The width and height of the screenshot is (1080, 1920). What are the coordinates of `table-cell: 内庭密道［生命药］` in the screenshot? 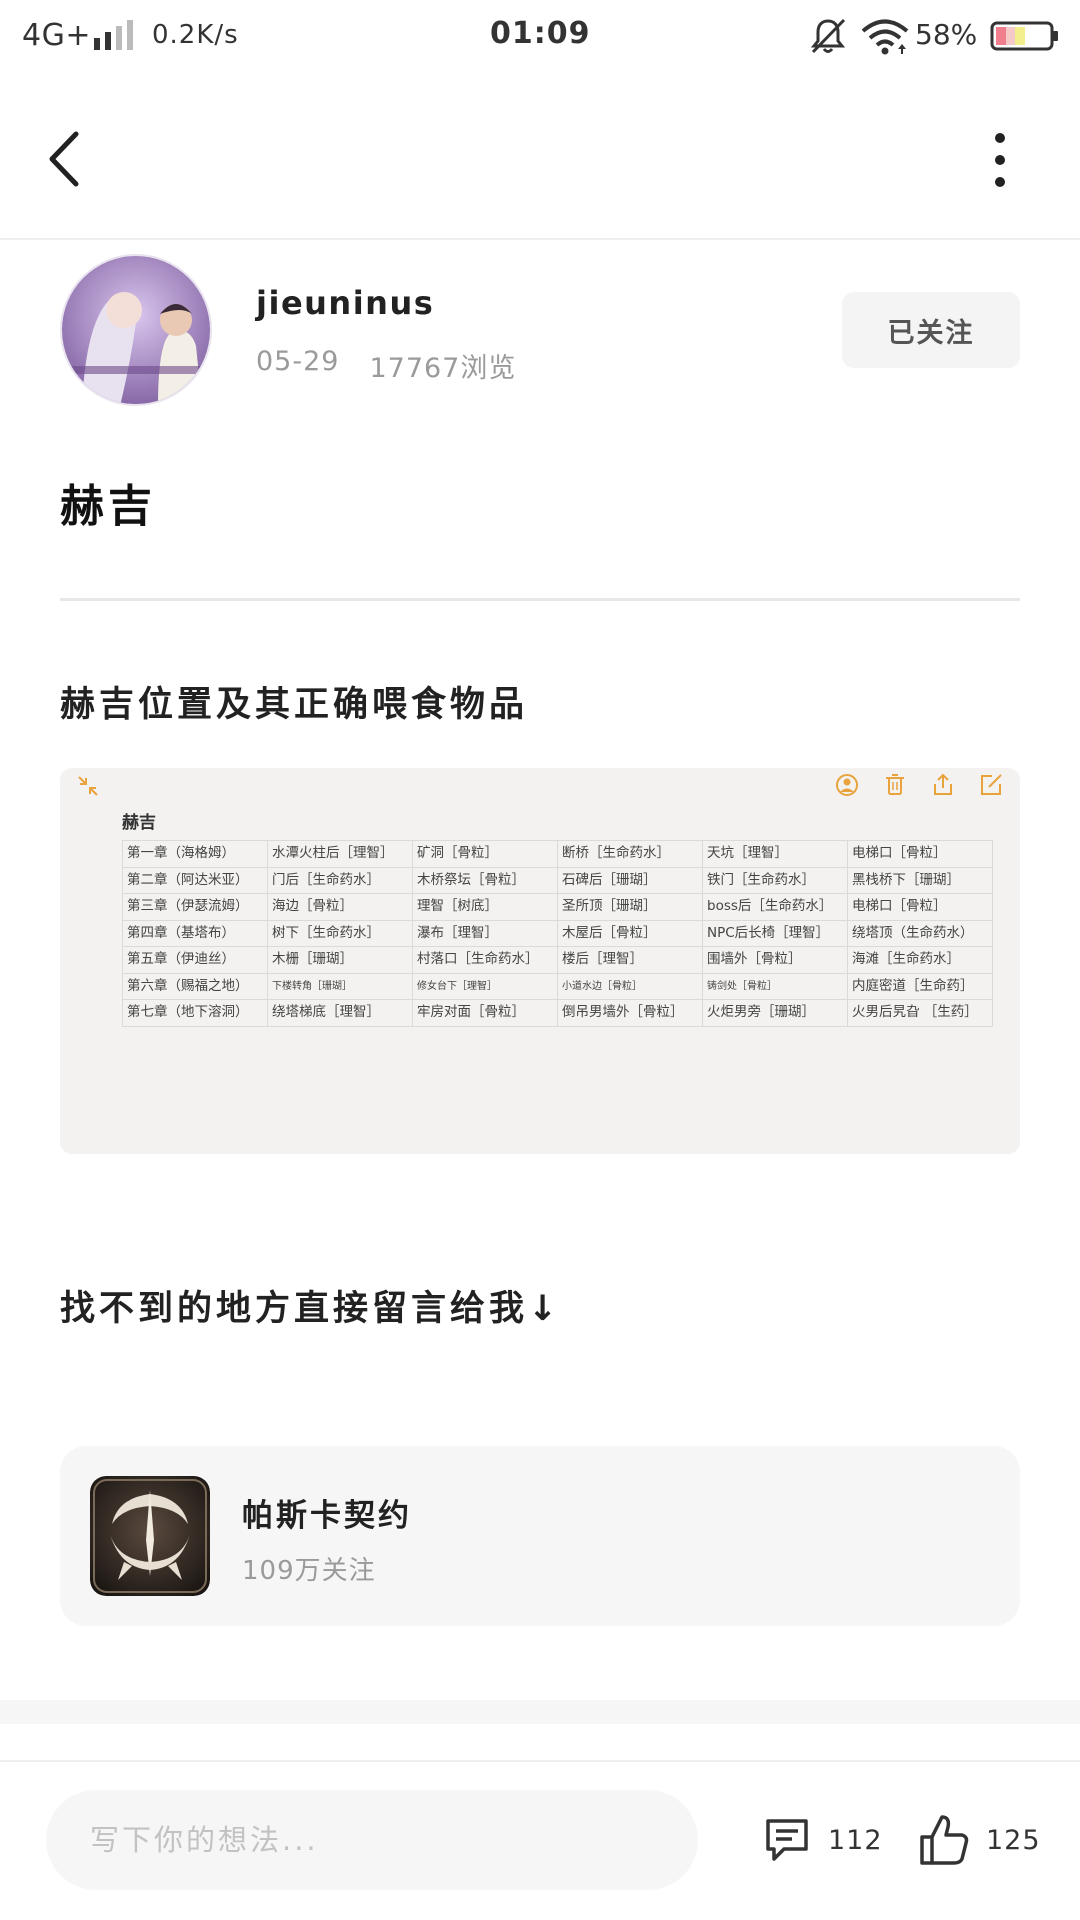 It's located at (920, 986).